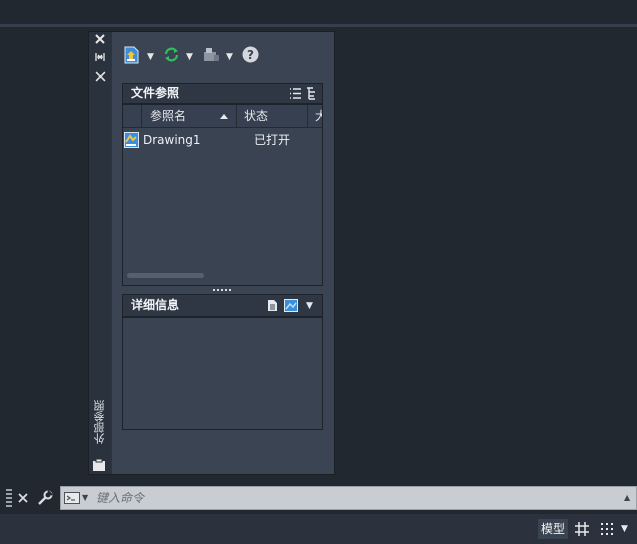 This screenshot has width=637, height=544. Describe the element at coordinates (150, 57) in the screenshot. I see `attach-dropdown-arrow: ▼` at that location.